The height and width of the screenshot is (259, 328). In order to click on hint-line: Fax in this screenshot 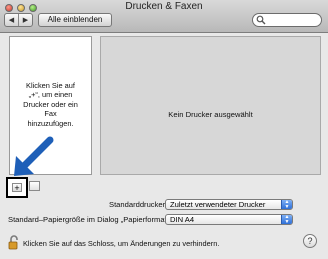, I will do `click(50, 114)`.